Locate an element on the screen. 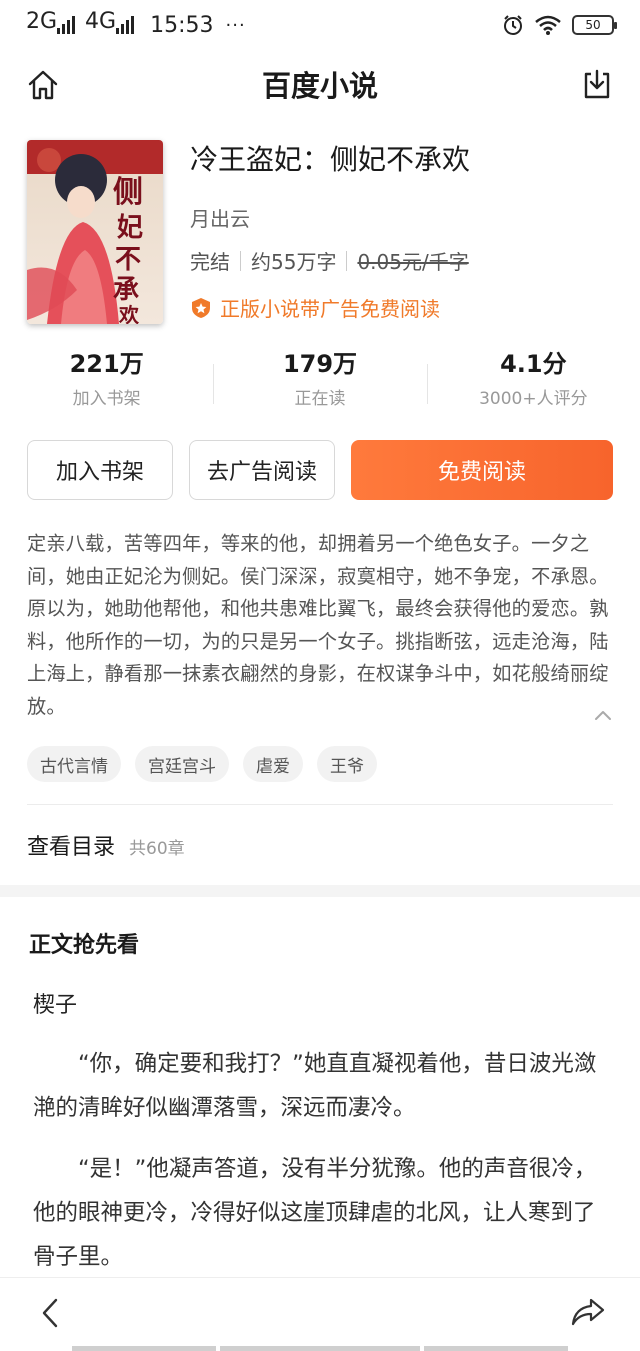 The width and height of the screenshot is (640, 1351). stat-value: 221万 is located at coordinates (106, 364).